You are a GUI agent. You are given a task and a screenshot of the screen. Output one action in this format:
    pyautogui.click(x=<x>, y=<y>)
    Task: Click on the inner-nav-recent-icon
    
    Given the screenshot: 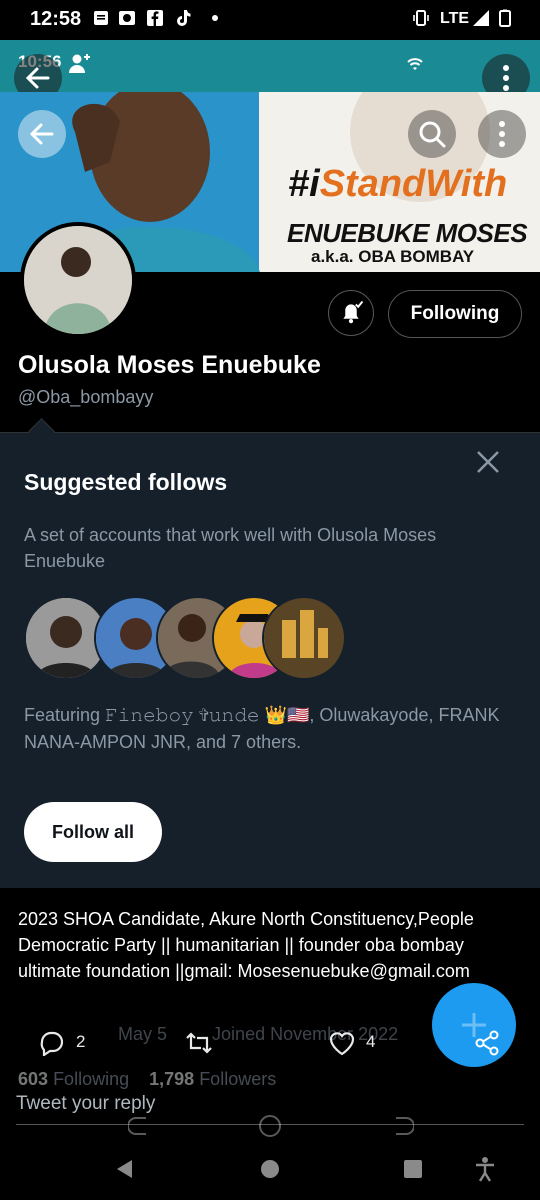 What is the action you would take?
    pyautogui.click(x=405, y=1126)
    